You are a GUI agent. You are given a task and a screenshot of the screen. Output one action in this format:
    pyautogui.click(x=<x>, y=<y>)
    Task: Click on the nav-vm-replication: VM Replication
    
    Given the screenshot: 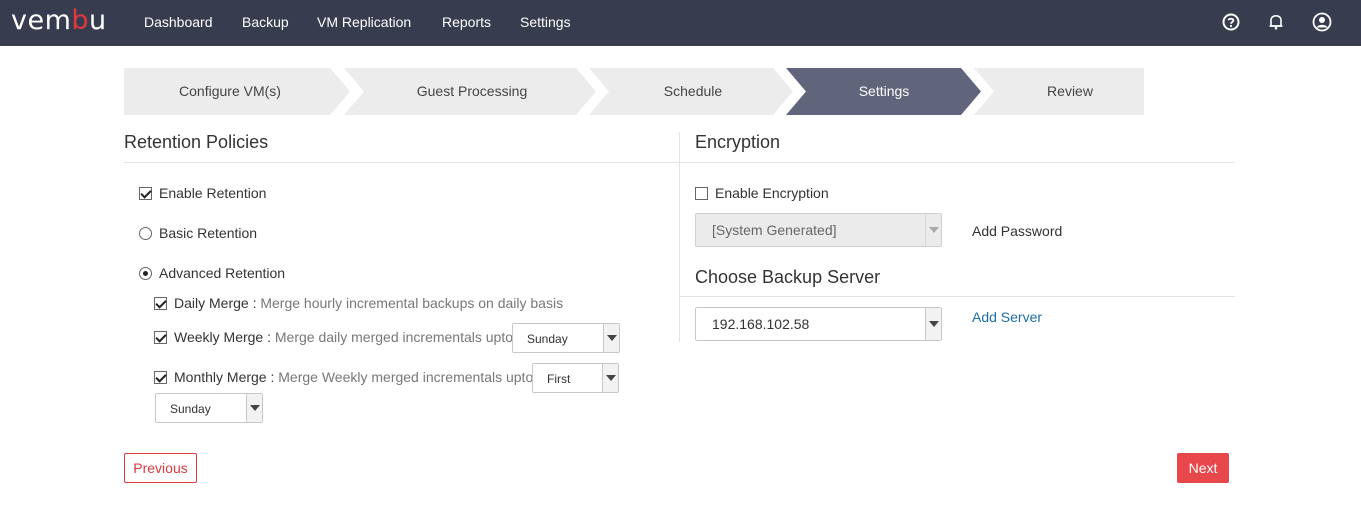 What is the action you would take?
    pyautogui.click(x=364, y=22)
    